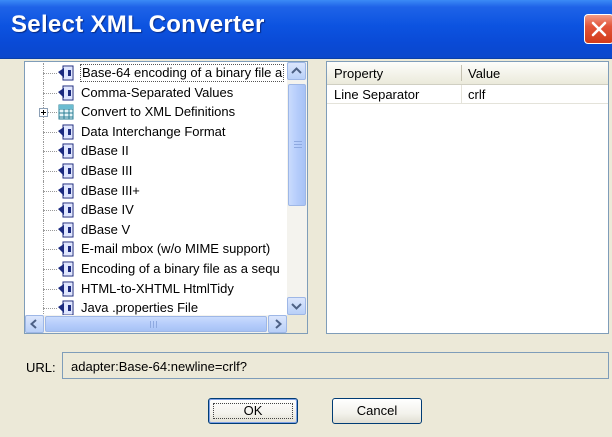  I want to click on tree-item-label: dBase II, so click(105, 151).